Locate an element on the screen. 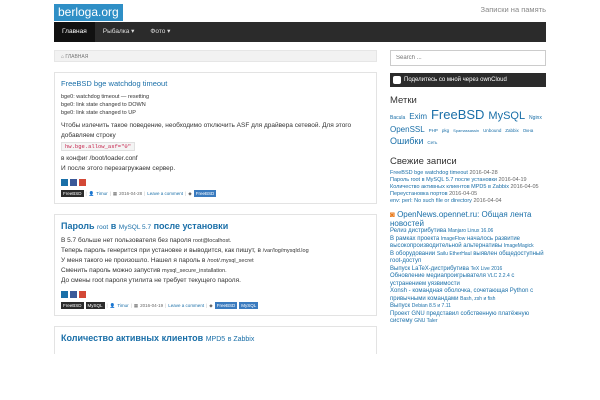 This screenshot has height=400, width=600. tag-link: Zabbix is located at coordinates (512, 130).